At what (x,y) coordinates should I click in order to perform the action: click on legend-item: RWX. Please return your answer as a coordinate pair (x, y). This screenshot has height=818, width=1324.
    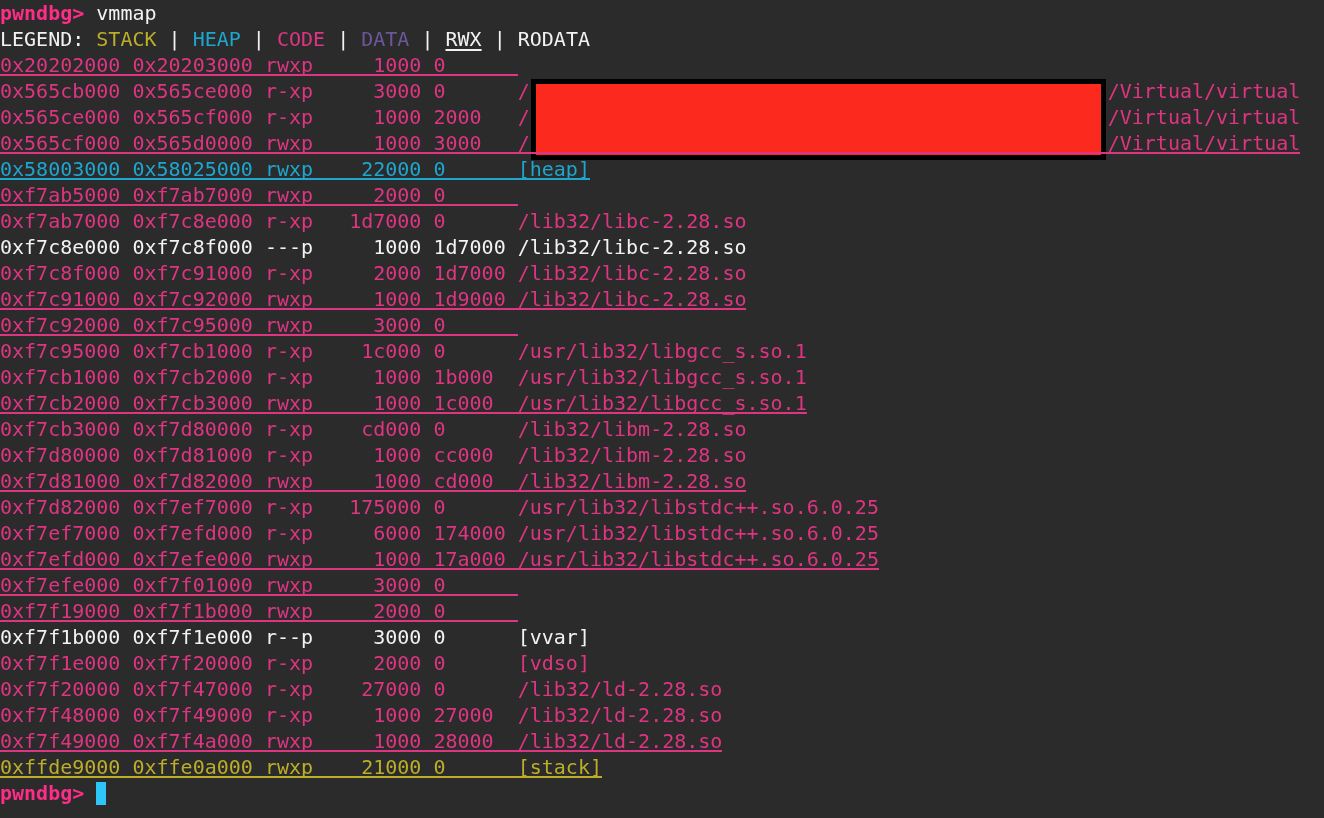
    Looking at the image, I should click on (463, 39).